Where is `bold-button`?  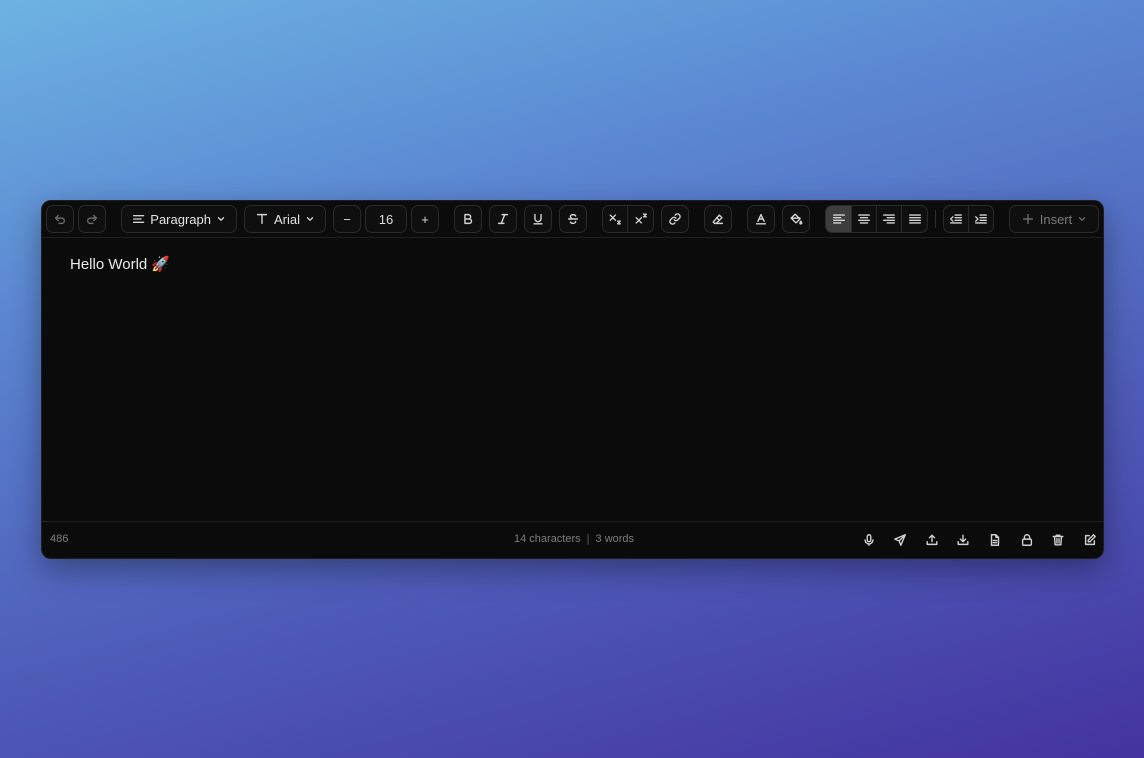 bold-button is located at coordinates (468, 219).